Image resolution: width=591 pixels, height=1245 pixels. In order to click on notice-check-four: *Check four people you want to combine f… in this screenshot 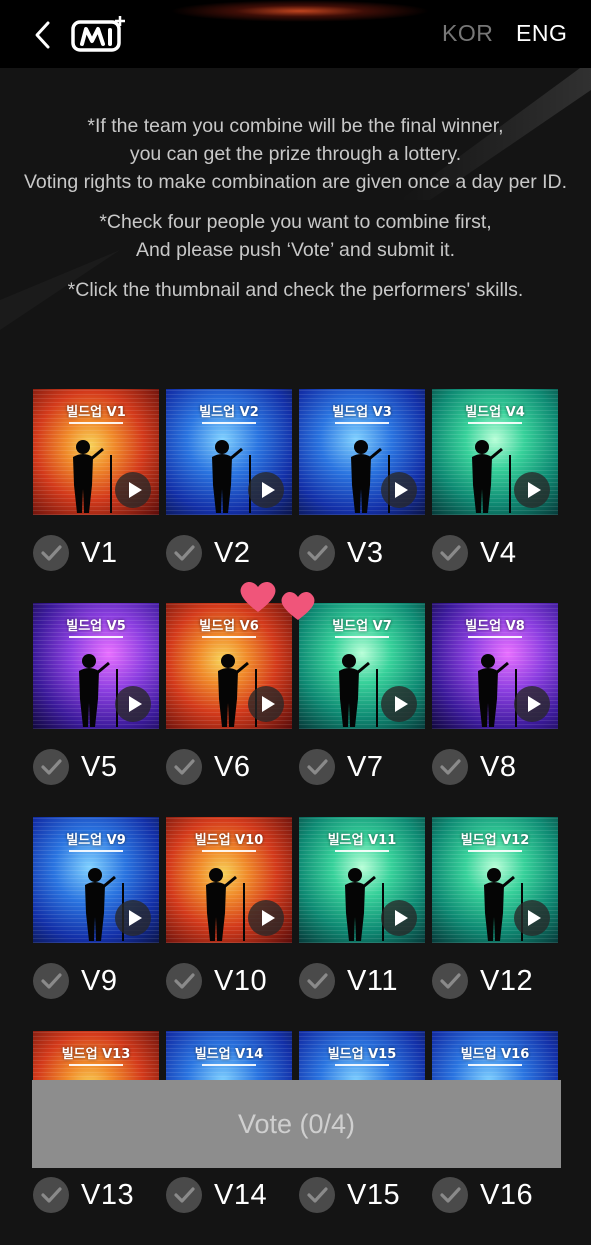, I will do `click(295, 236)`.